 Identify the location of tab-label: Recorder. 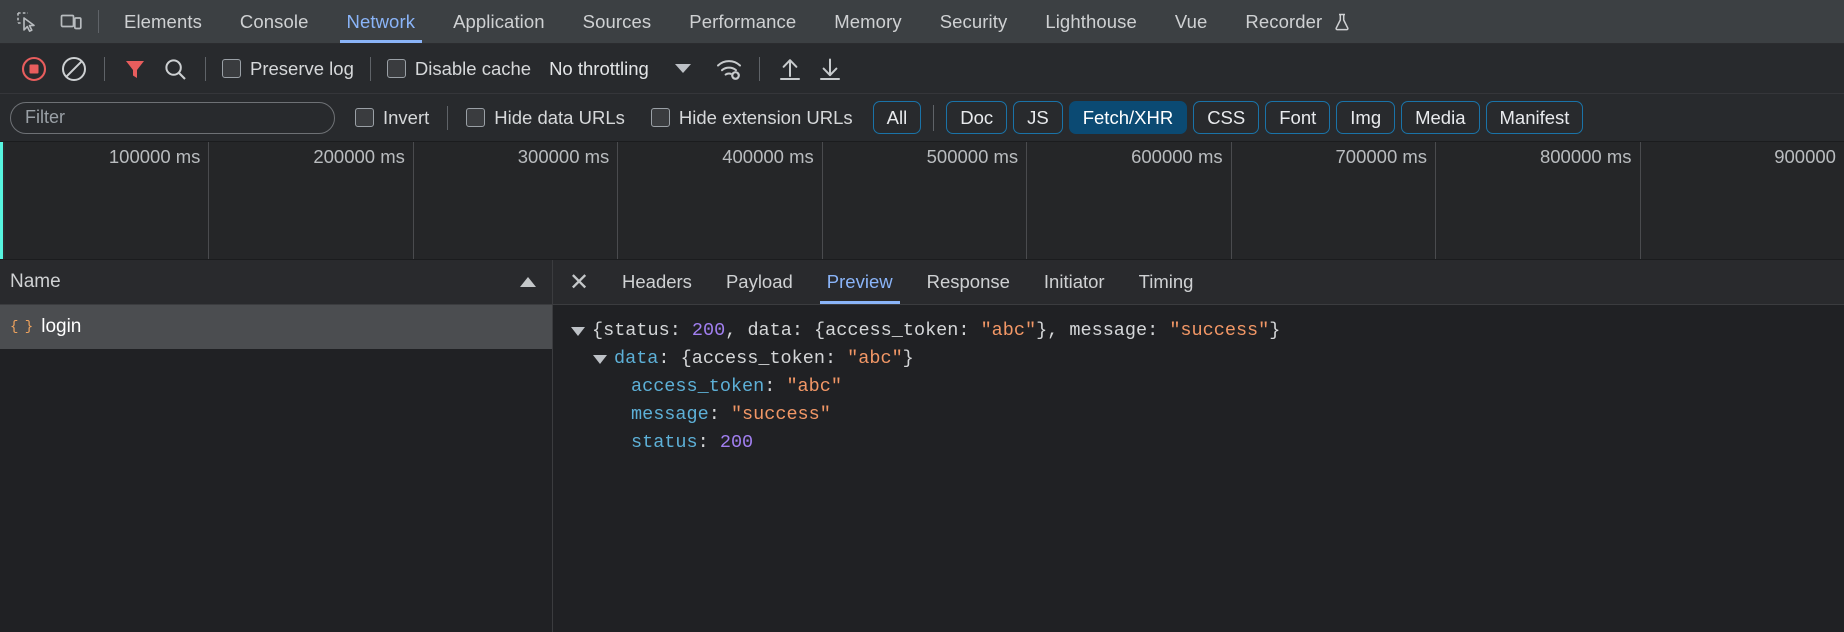
(1284, 21).